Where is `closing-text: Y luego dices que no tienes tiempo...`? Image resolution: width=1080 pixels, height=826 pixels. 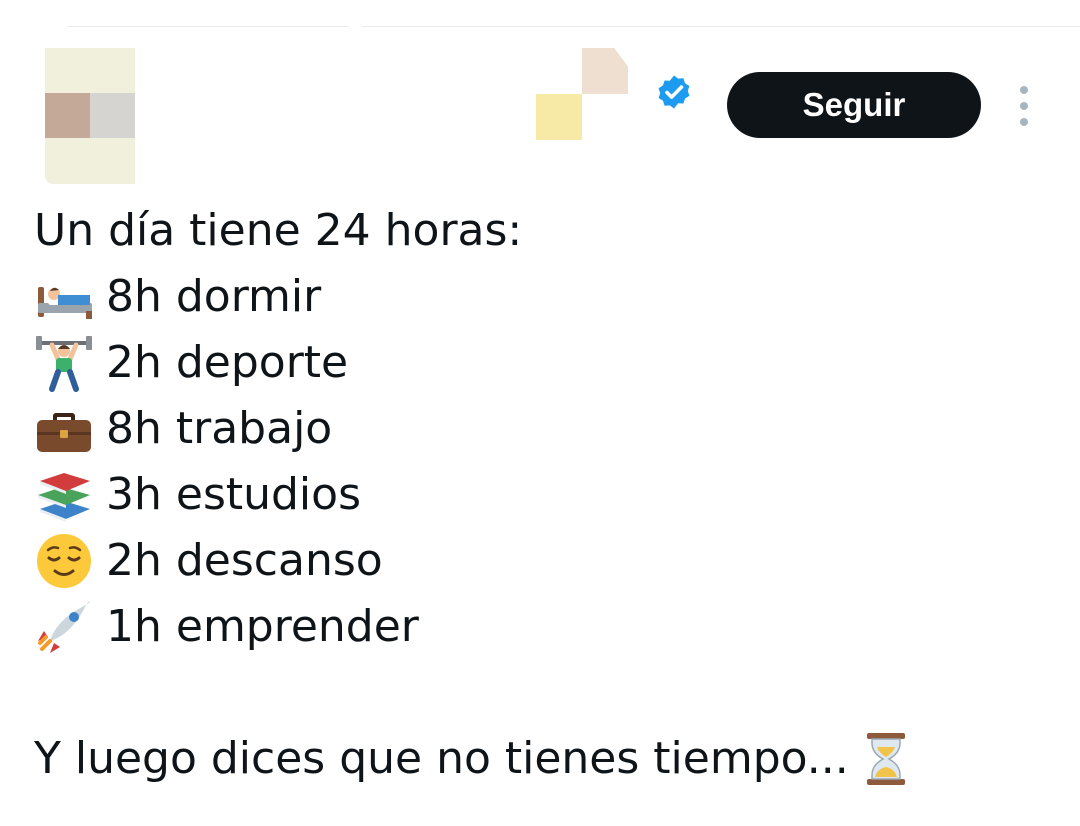 closing-text: Y luego dices que no tienes tiempo... is located at coordinates (441, 758).